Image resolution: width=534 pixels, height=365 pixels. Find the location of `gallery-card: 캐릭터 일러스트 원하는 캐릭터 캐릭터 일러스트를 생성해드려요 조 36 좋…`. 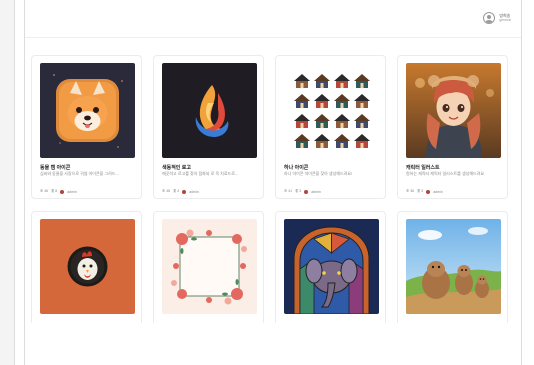

gallery-card: 캐릭터 일러스트 원하는 캐릭터 캐릭터 일러스트를 생성해드려요 조 36 좋… is located at coordinates (452, 127).